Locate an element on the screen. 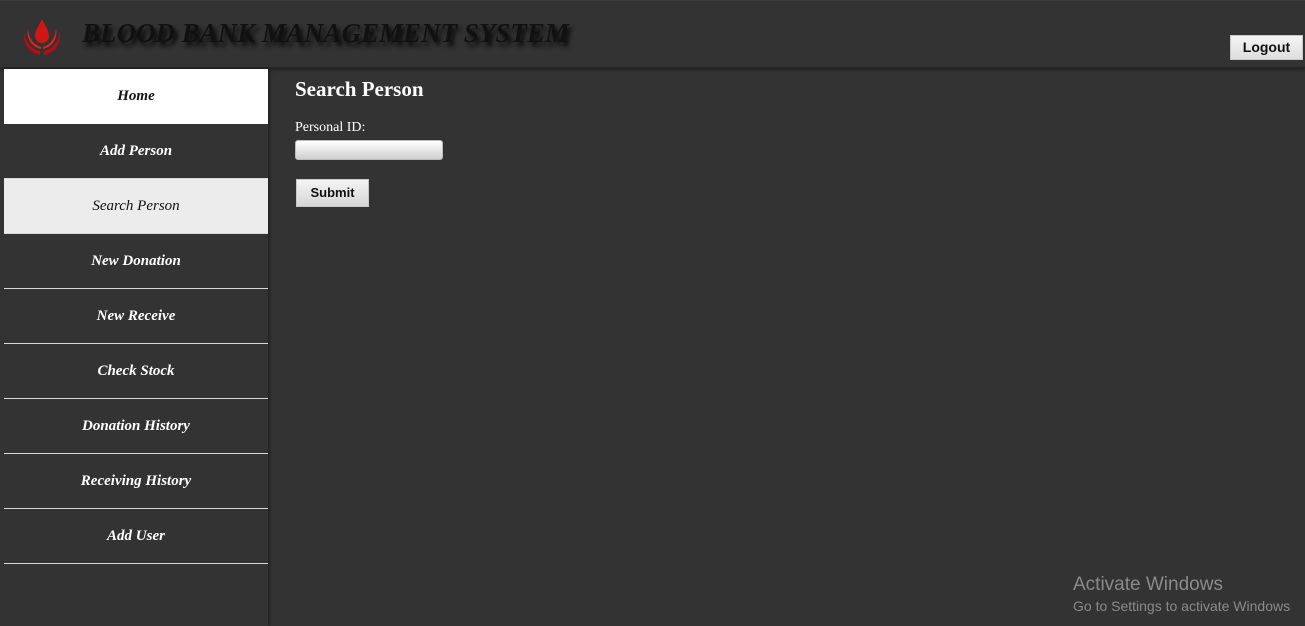  sidebar-item-home: Home is located at coordinates (136, 96).